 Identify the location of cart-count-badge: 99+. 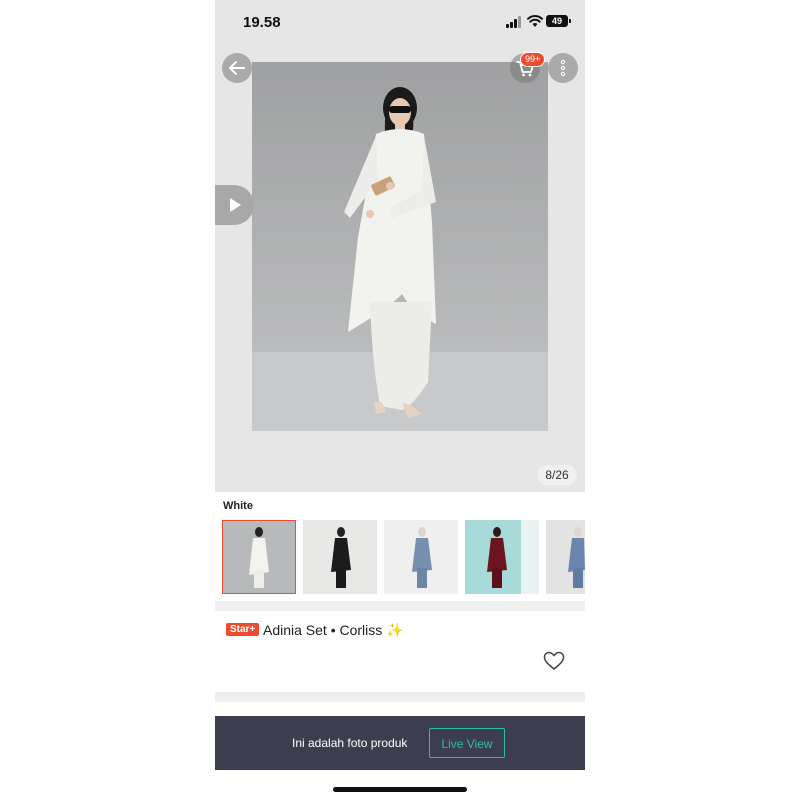
(533, 59).